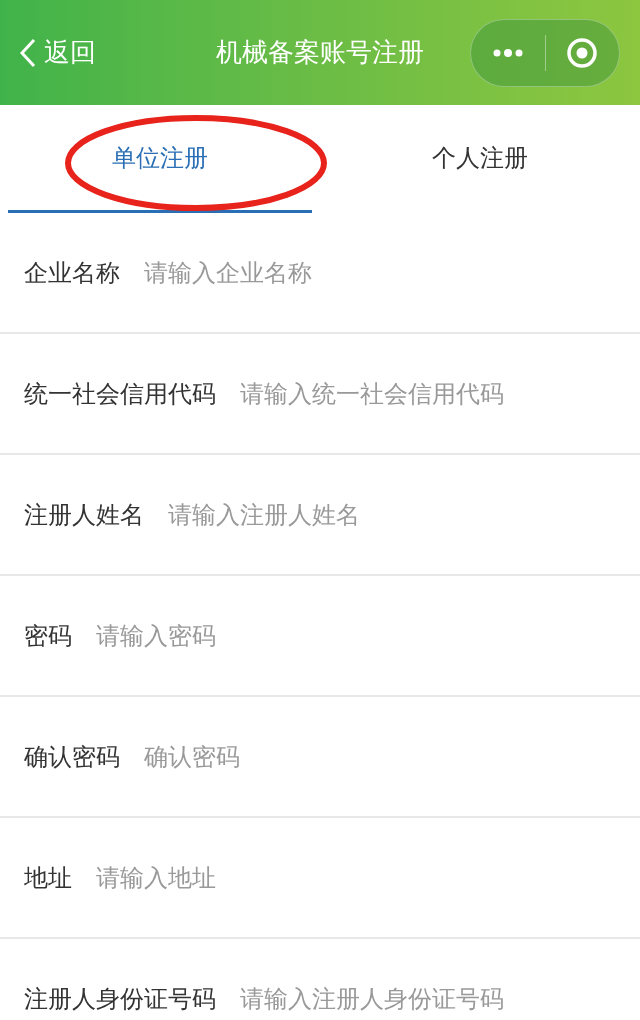  What do you see at coordinates (120, 394) in the screenshot?
I see `field-label: 统一社会信用代码` at bounding box center [120, 394].